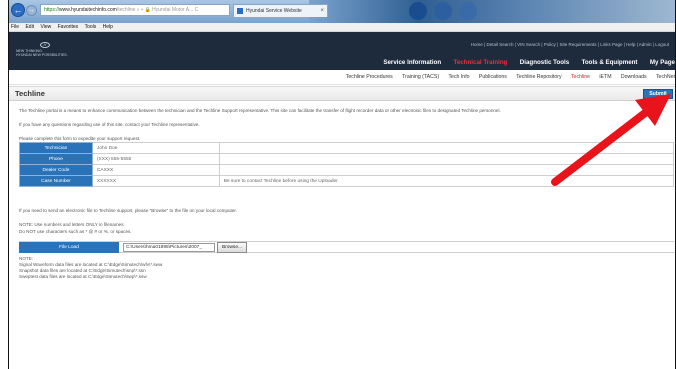  I want to click on page-title: Techline, so click(30, 93).